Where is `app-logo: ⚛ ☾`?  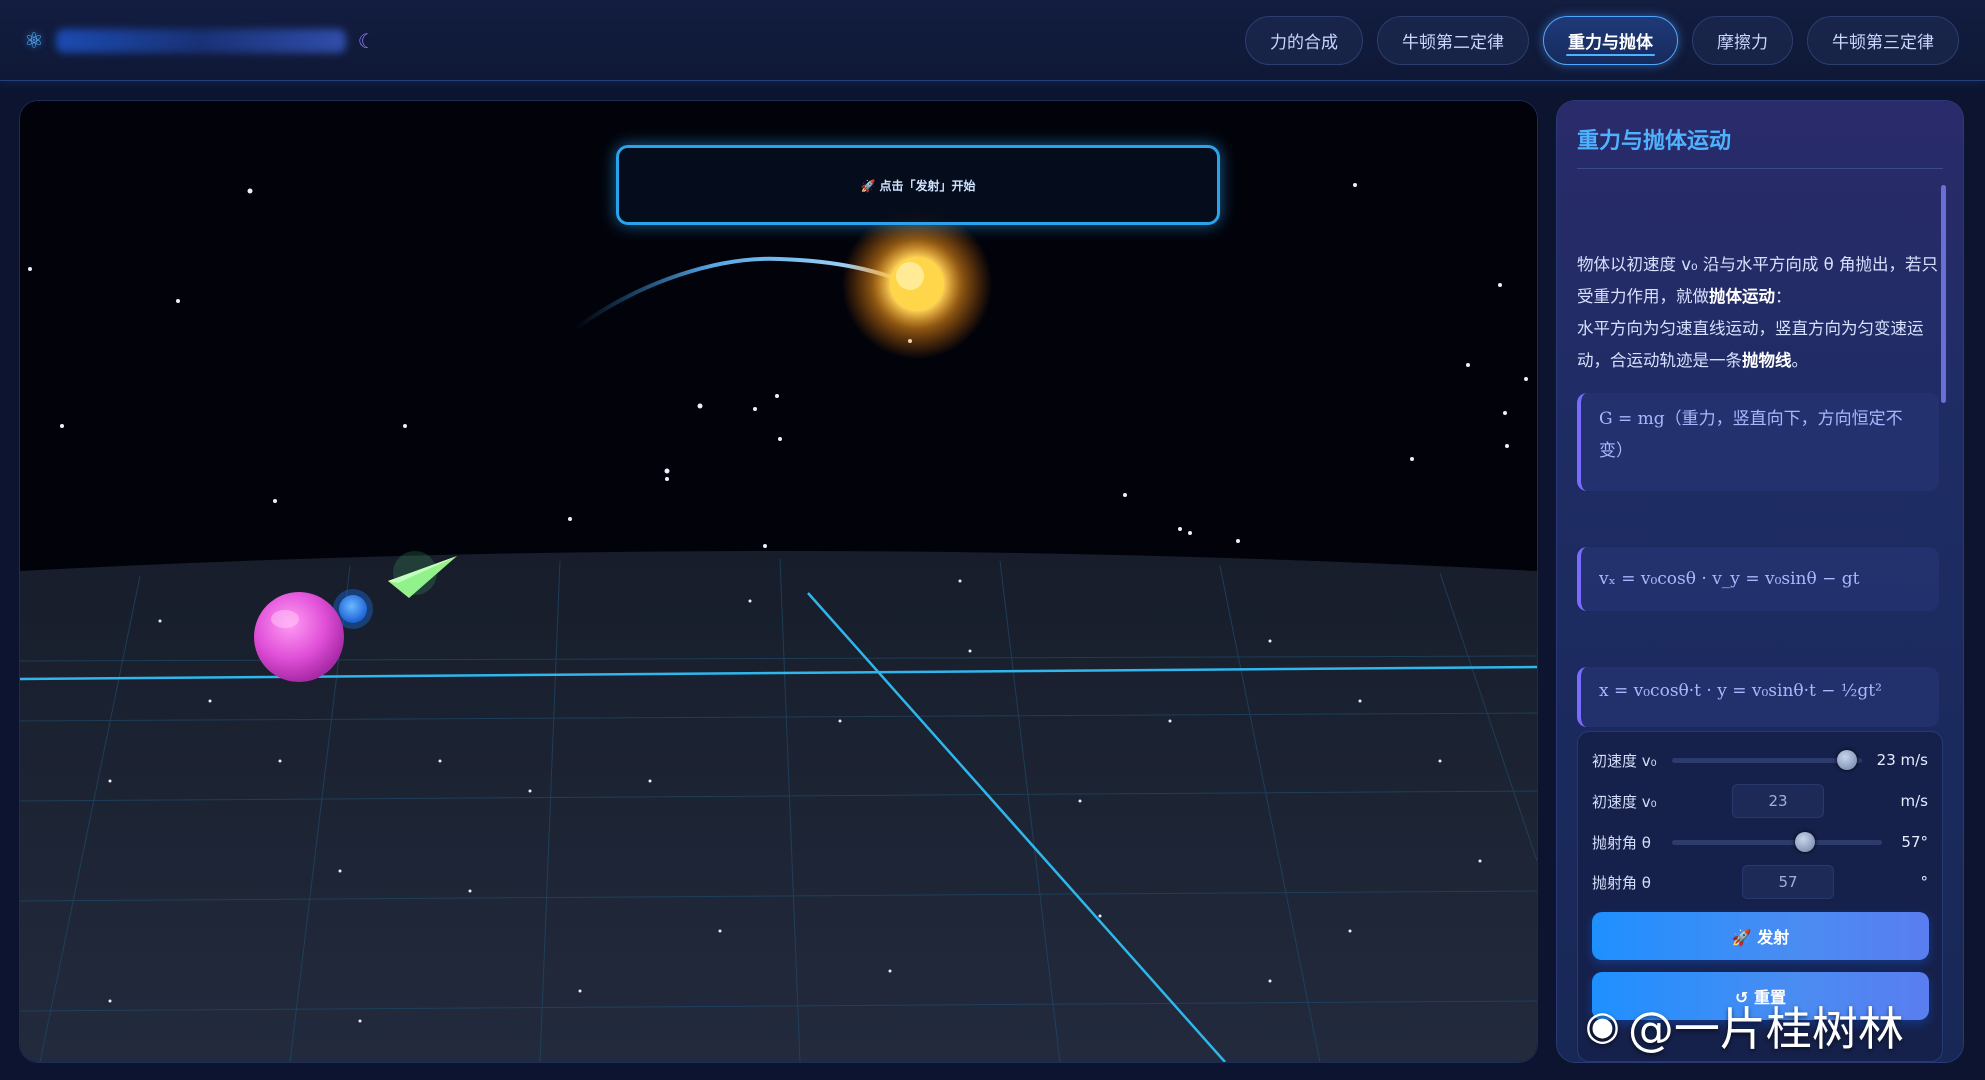 app-logo: ⚛ ☾ is located at coordinates (204, 41).